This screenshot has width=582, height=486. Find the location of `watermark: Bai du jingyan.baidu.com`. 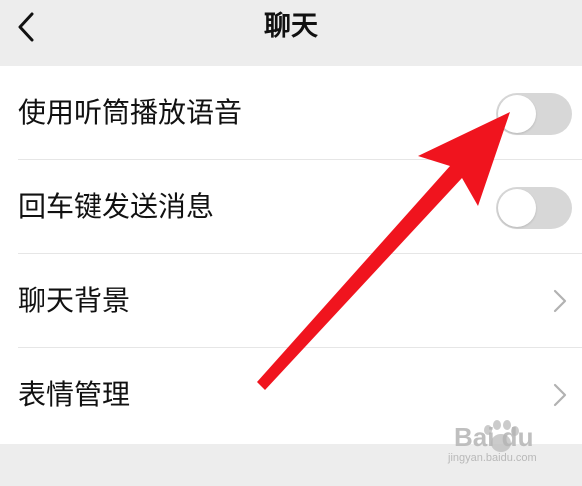

watermark: Bai du jingyan.baidu.com is located at coordinates (508, 443).